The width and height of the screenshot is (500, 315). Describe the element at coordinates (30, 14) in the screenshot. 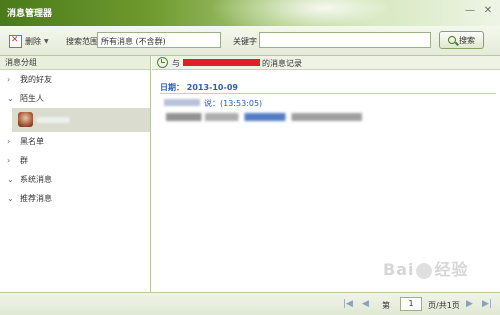

I see `window-title: 消息管理器` at that location.